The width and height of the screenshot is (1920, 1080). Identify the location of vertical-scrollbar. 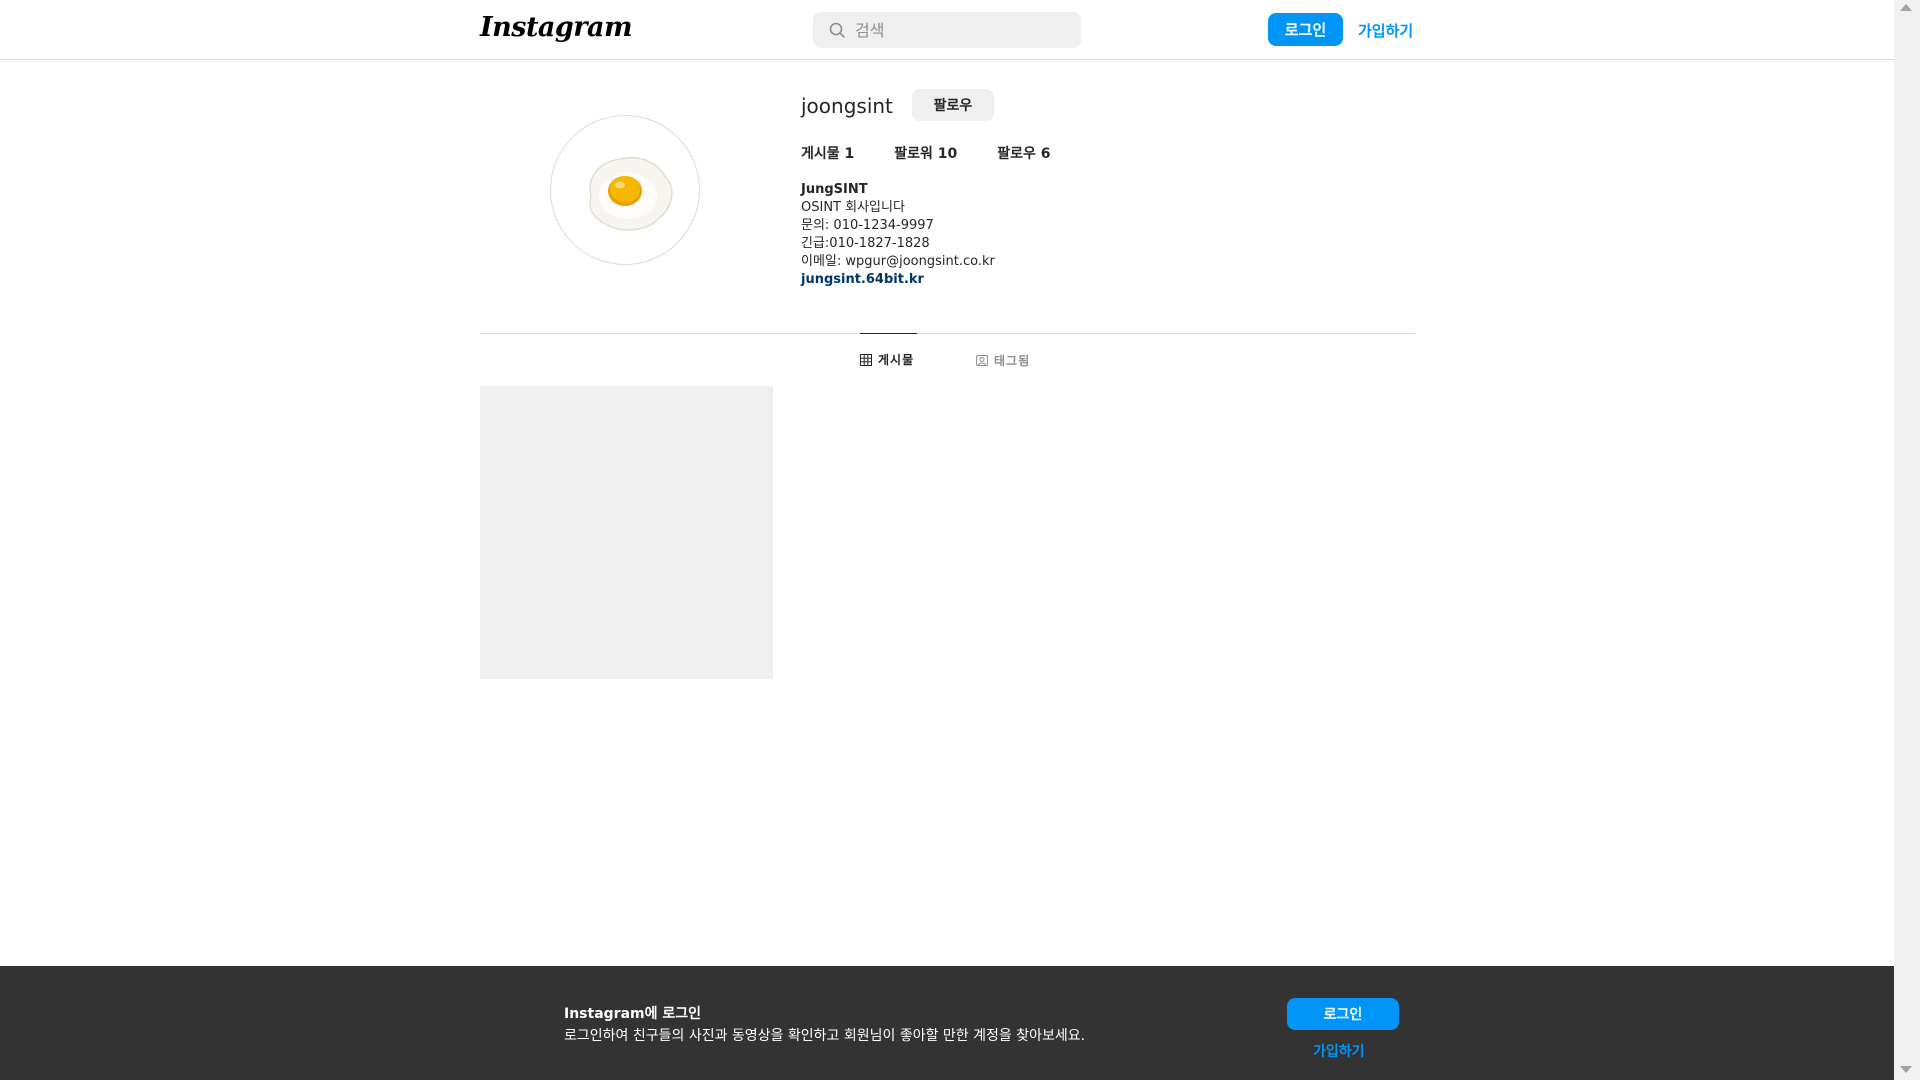
(1907, 540).